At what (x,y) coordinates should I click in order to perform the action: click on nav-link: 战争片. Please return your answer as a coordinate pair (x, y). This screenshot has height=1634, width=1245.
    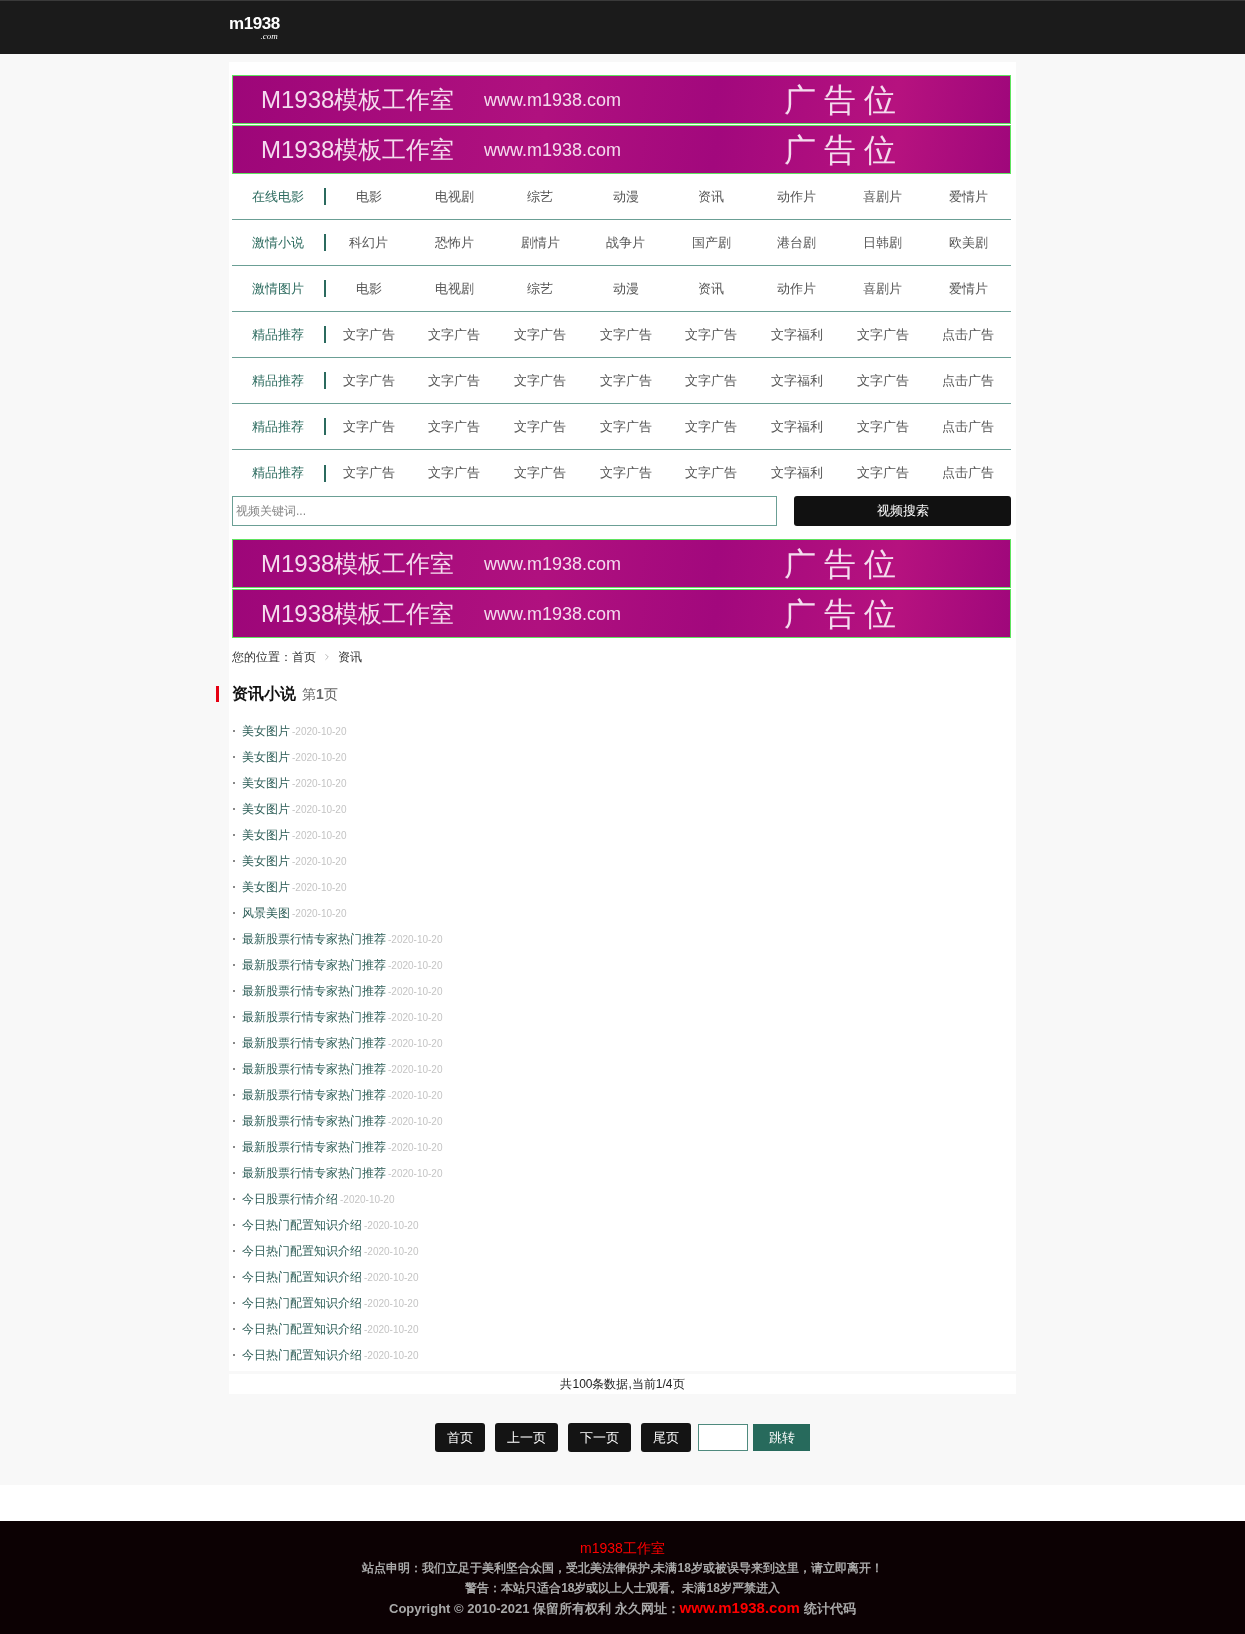
    Looking at the image, I should click on (626, 242).